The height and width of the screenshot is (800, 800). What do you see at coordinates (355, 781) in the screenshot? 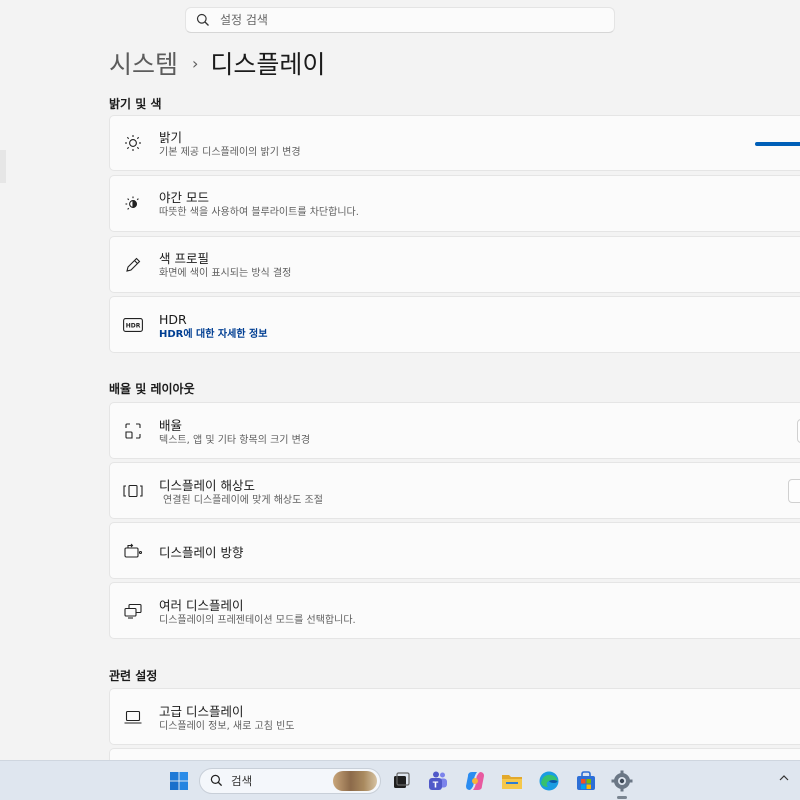
I see `search-highlight-image` at bounding box center [355, 781].